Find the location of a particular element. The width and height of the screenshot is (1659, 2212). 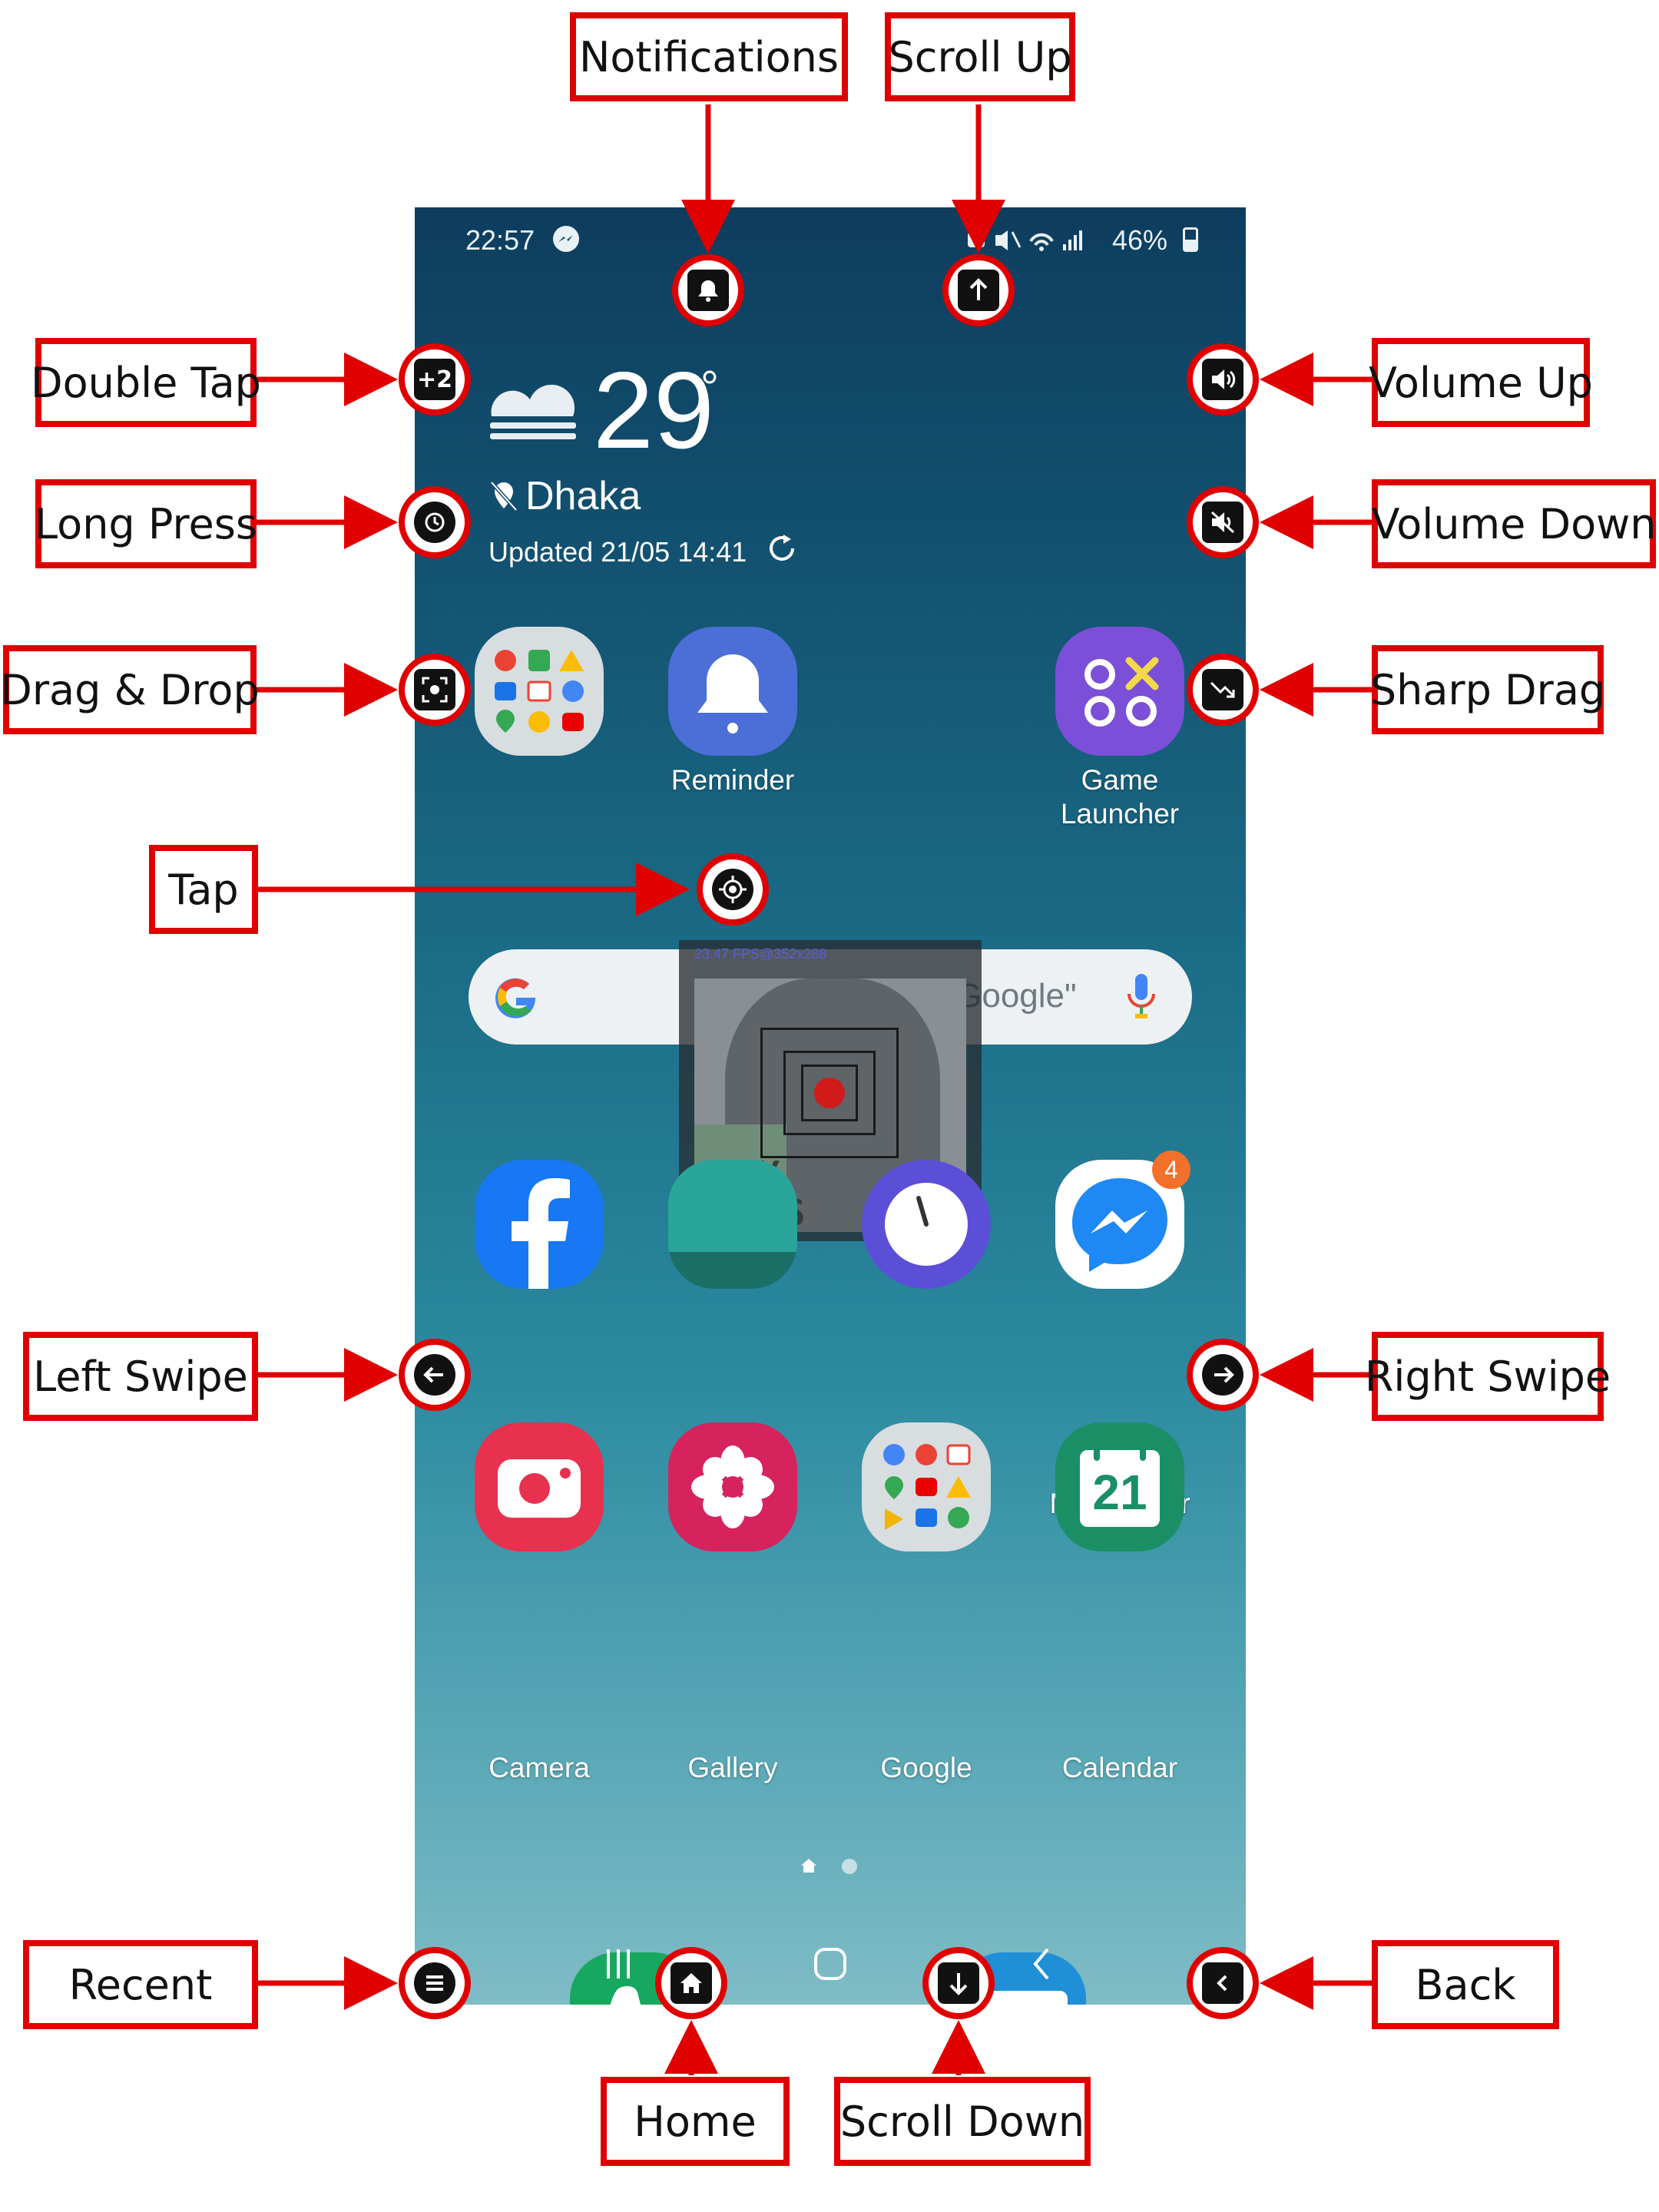

right-swipe-marker is located at coordinates (1223, 1375).